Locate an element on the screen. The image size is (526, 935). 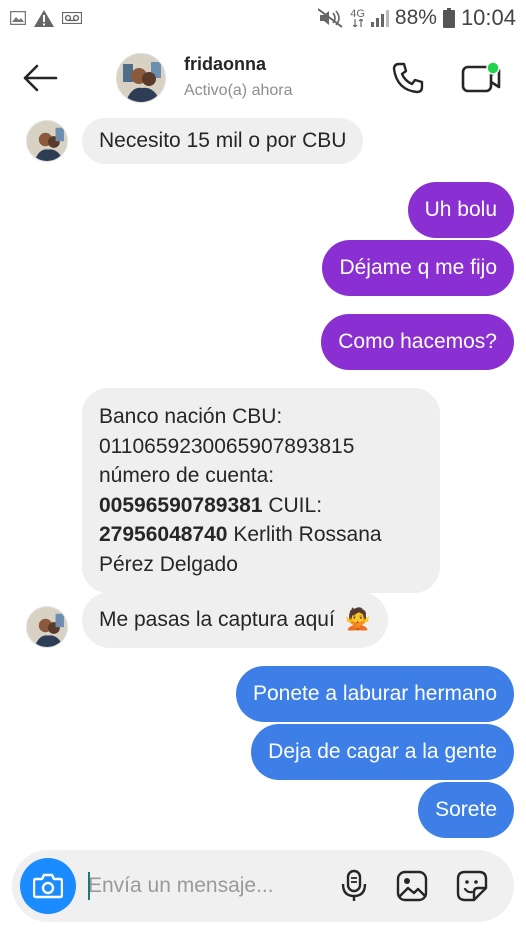
message-bubble: Sorete is located at coordinates (466, 810).